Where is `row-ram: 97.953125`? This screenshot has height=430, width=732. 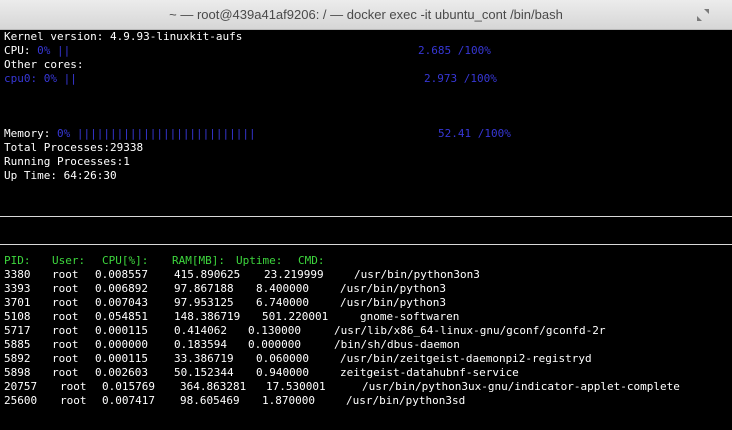 row-ram: 97.953125 is located at coordinates (204, 302).